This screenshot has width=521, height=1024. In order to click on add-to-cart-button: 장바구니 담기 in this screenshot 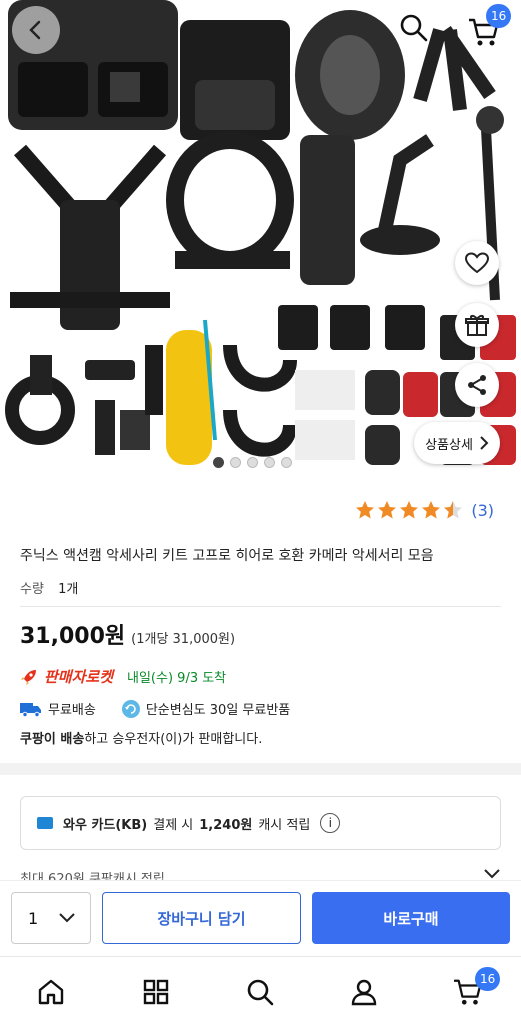, I will do `click(201, 918)`.